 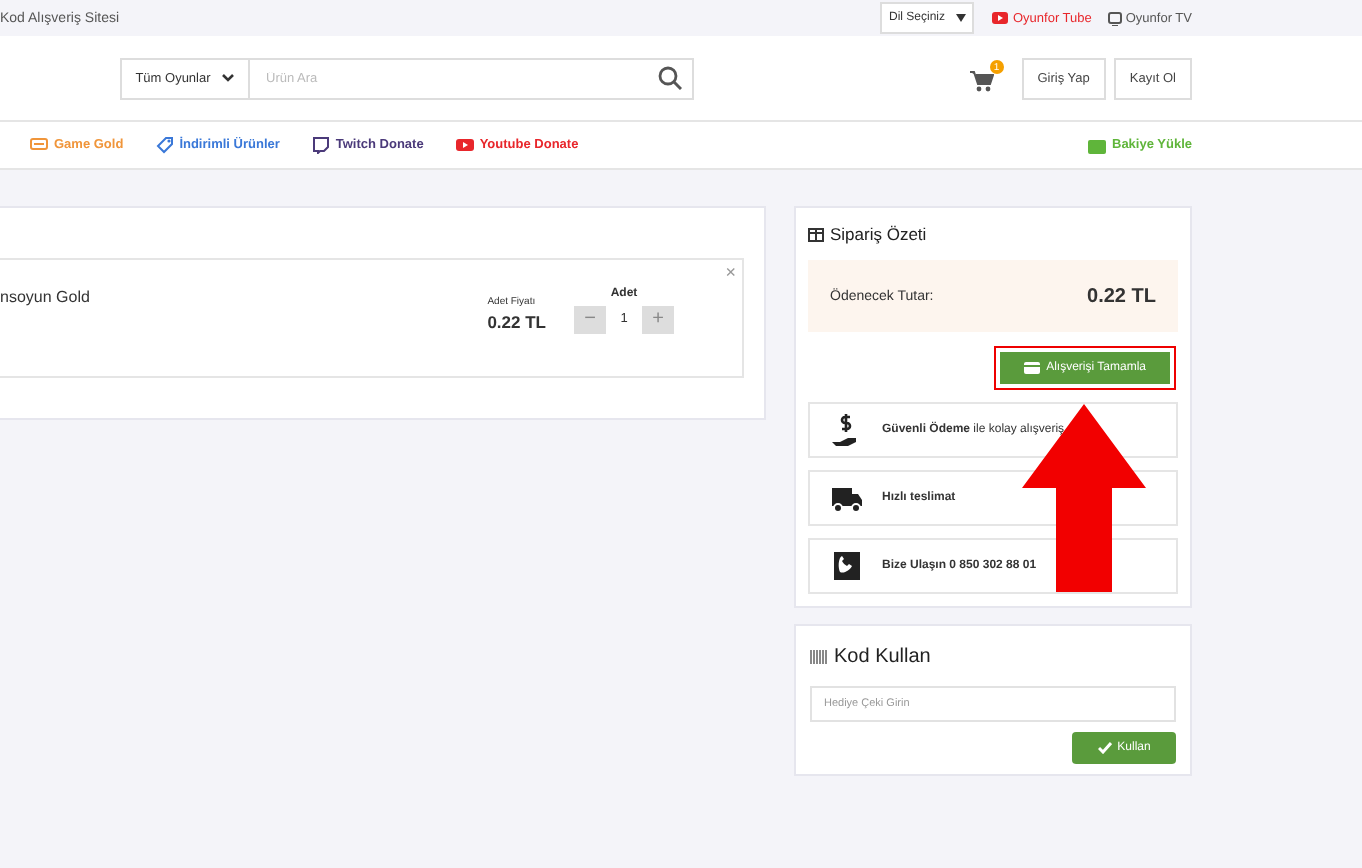 What do you see at coordinates (45, 297) in the screenshot?
I see `product-name: nsoyun Gold` at bounding box center [45, 297].